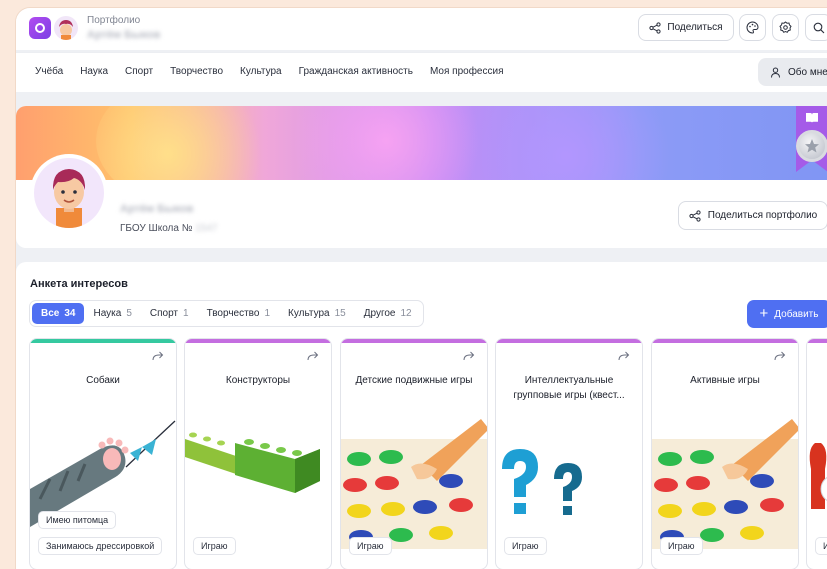  I want to click on interest-card-kids-outdoor-games: Детские подвижные игры Играю, so click(414, 453).